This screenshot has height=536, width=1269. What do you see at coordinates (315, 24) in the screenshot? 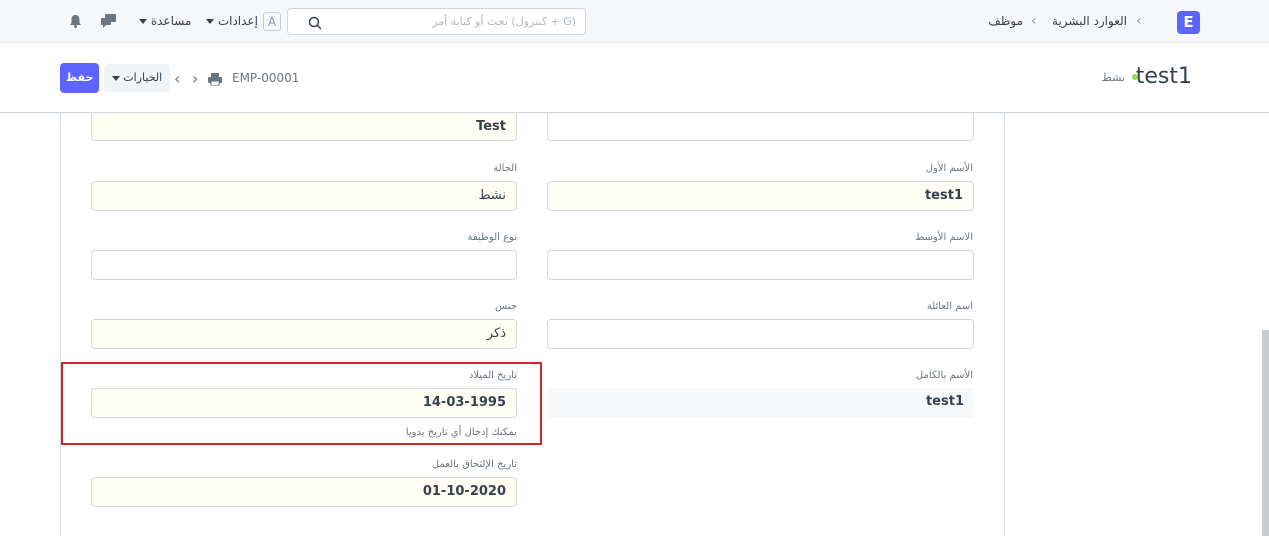
I see `search-icon` at bounding box center [315, 24].